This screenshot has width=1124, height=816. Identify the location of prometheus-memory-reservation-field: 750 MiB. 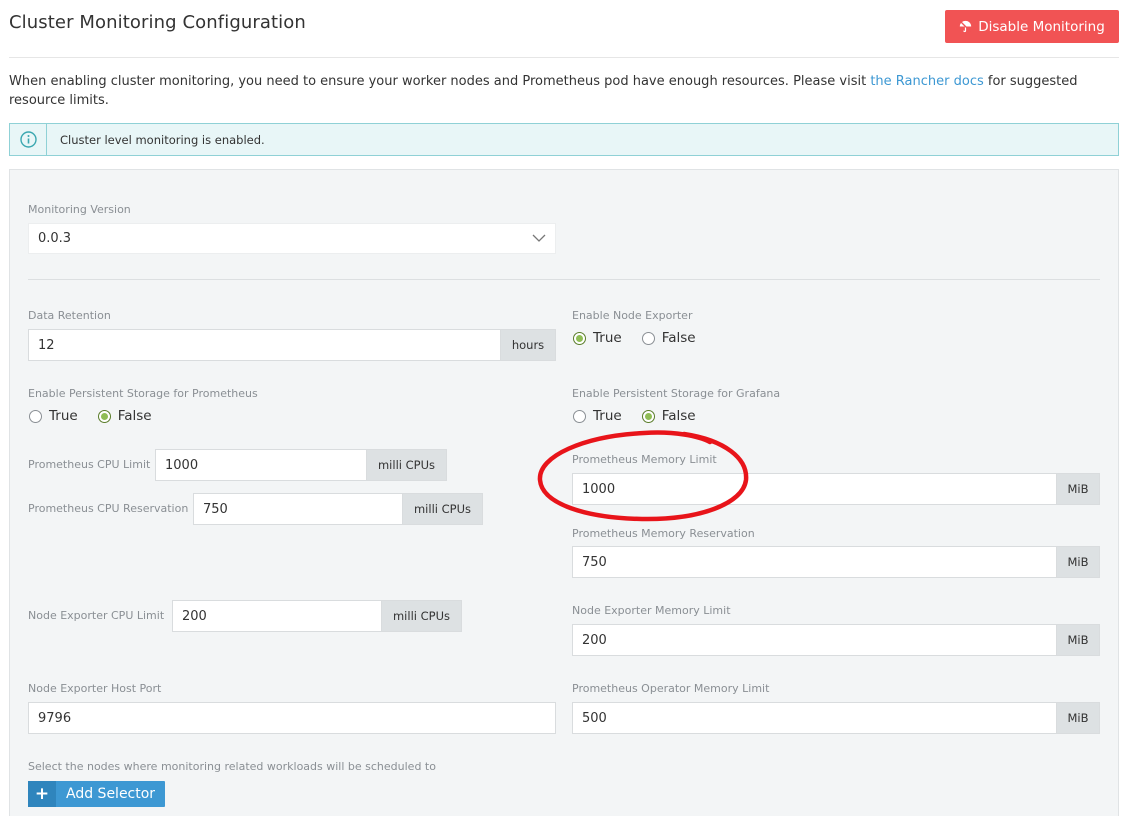
(836, 562).